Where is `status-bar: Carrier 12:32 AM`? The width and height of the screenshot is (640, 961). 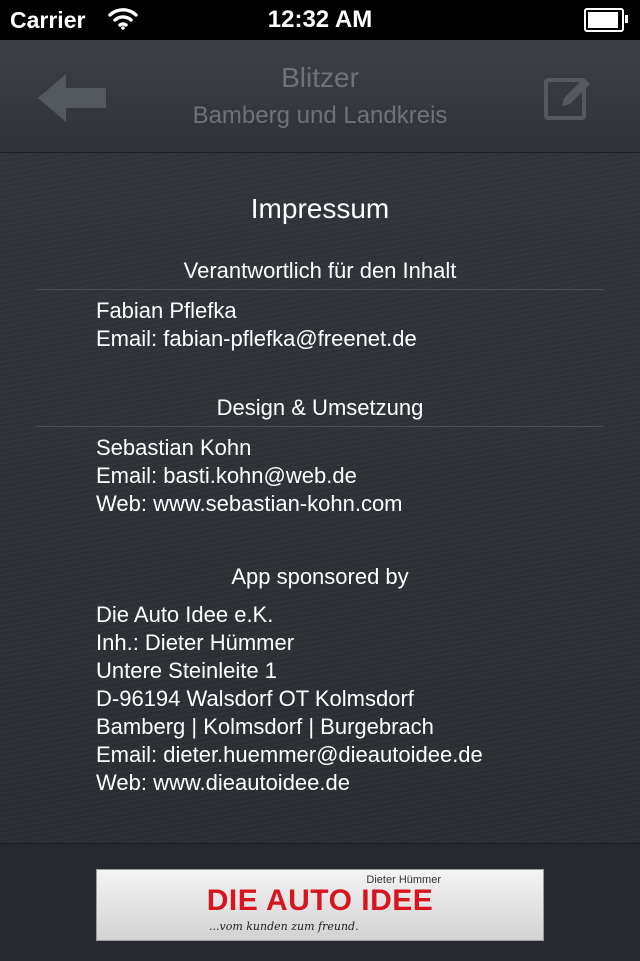 status-bar: Carrier 12:32 AM is located at coordinates (320, 20).